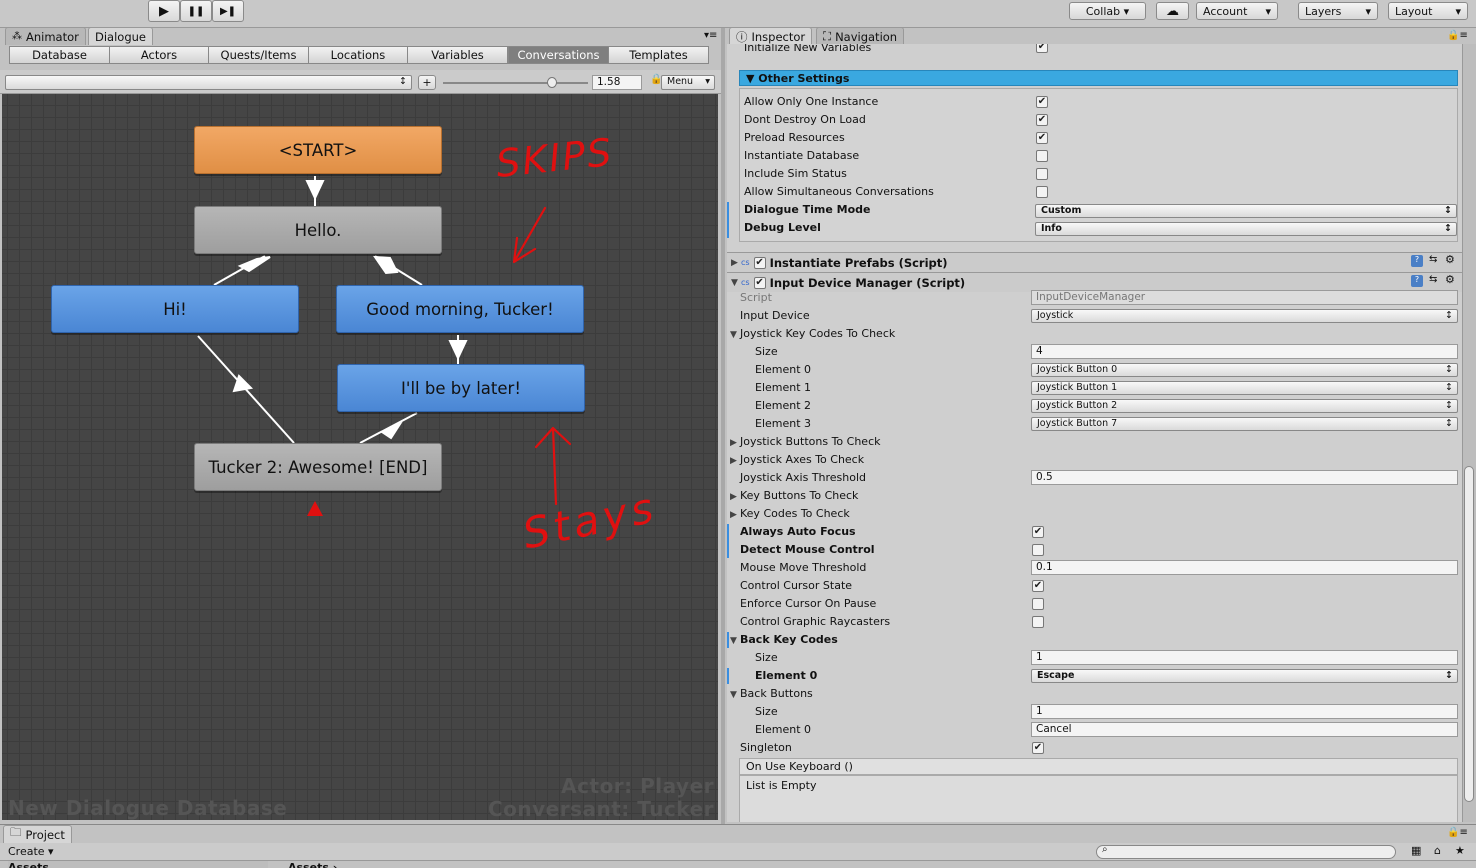 The height and width of the screenshot is (868, 1476). What do you see at coordinates (1244, 657) in the screenshot?
I see `bkc-size-field: 1` at bounding box center [1244, 657].